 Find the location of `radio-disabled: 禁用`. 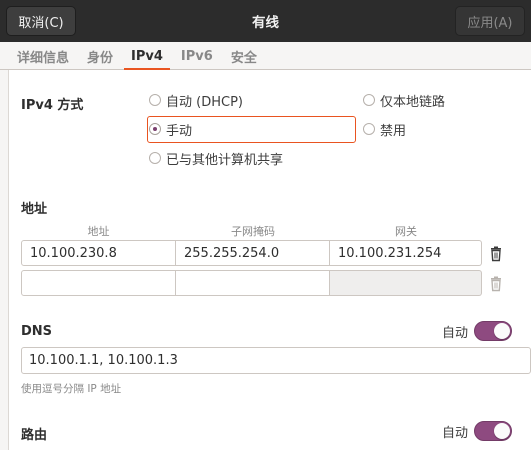

radio-disabled: 禁用 is located at coordinates (384, 129).